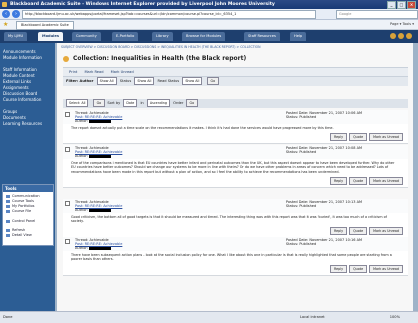 The width and height of the screenshot is (418, 323). Describe the element at coordinates (391, 5) in the screenshot. I see `minimize-button: _` at that location.